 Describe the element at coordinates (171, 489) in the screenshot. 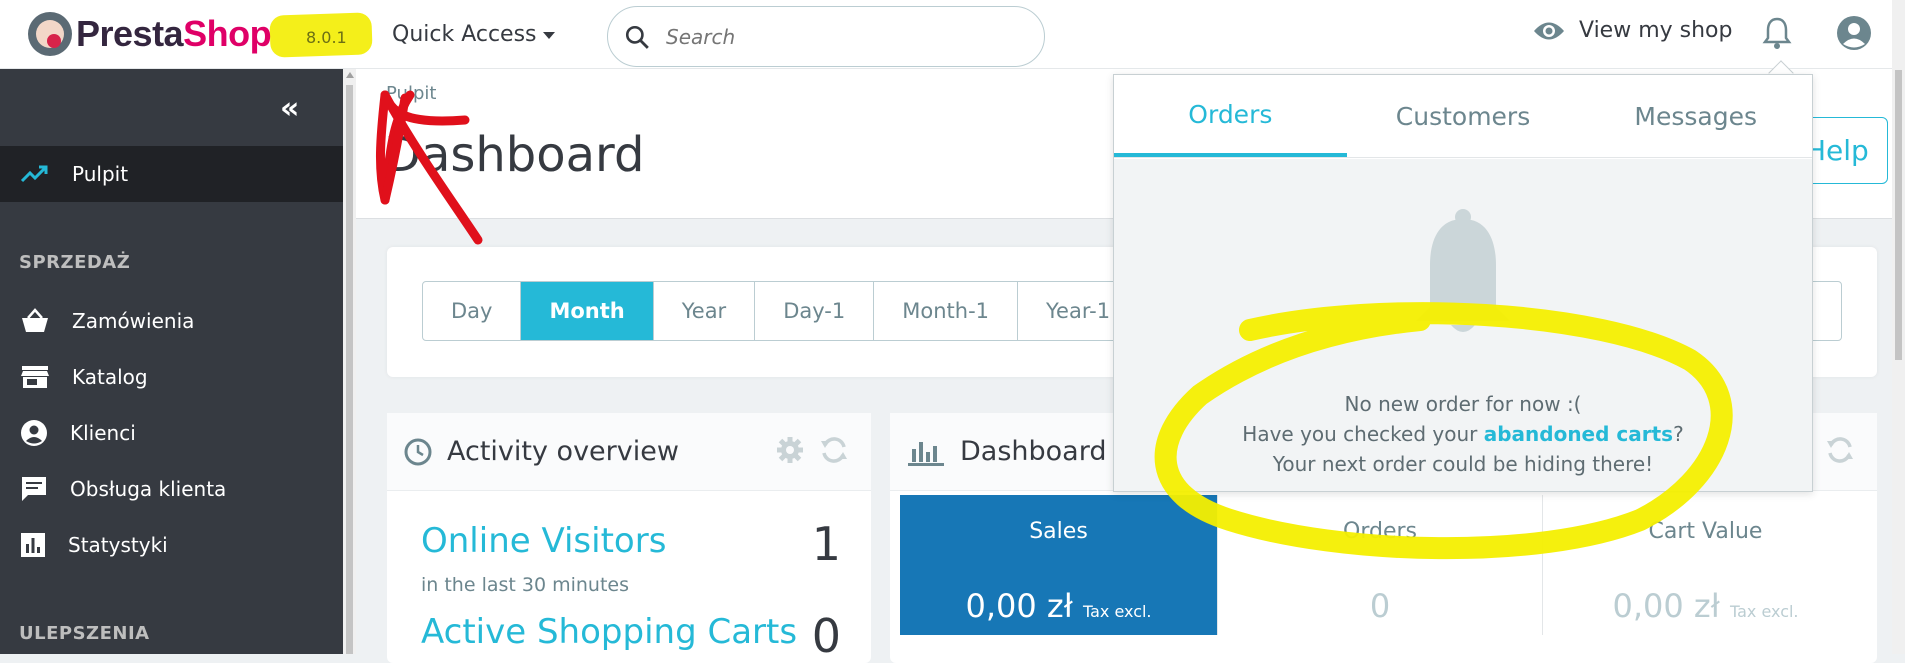

I see `sidebar-item-customer-service: Obsługa klienta` at that location.